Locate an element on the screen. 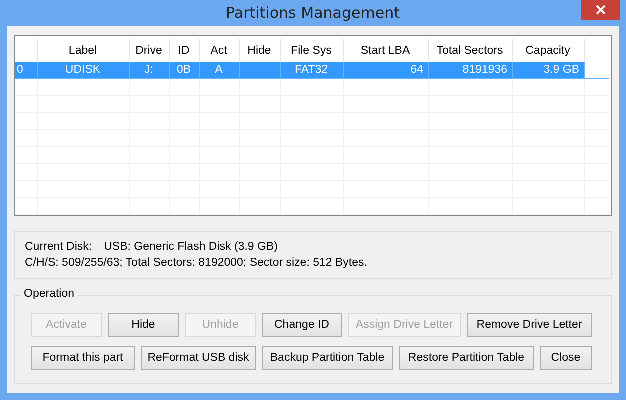 This screenshot has height=400, width=626. action-button: Remove Drive Letter is located at coordinates (529, 325).